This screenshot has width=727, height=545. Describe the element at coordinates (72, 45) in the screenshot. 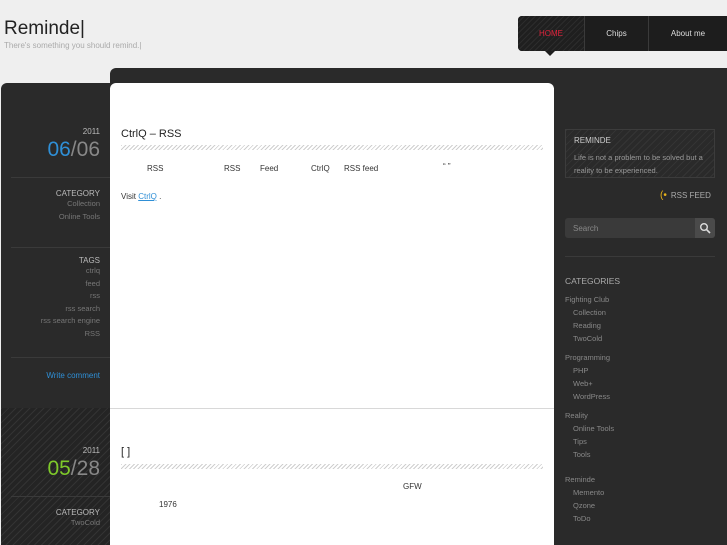

I see `site-tagline: There's something you should remind.|` at that location.